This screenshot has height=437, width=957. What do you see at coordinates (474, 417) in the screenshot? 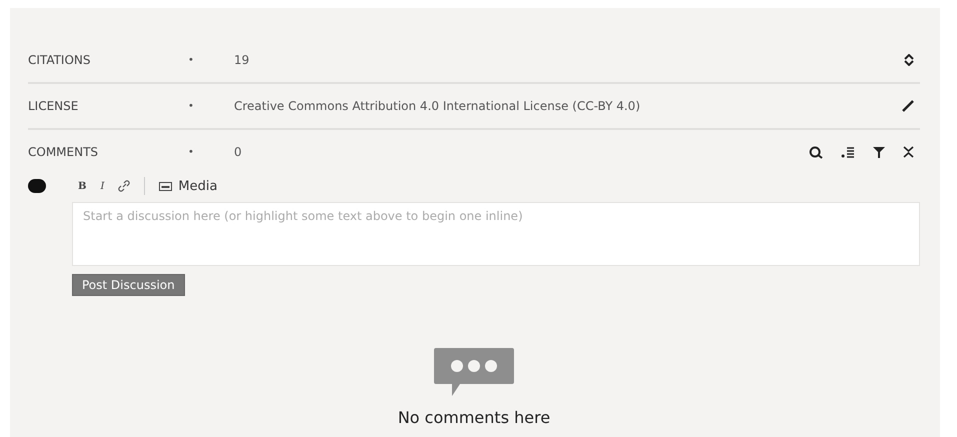
I see `empty-state-message: No comments here` at bounding box center [474, 417].